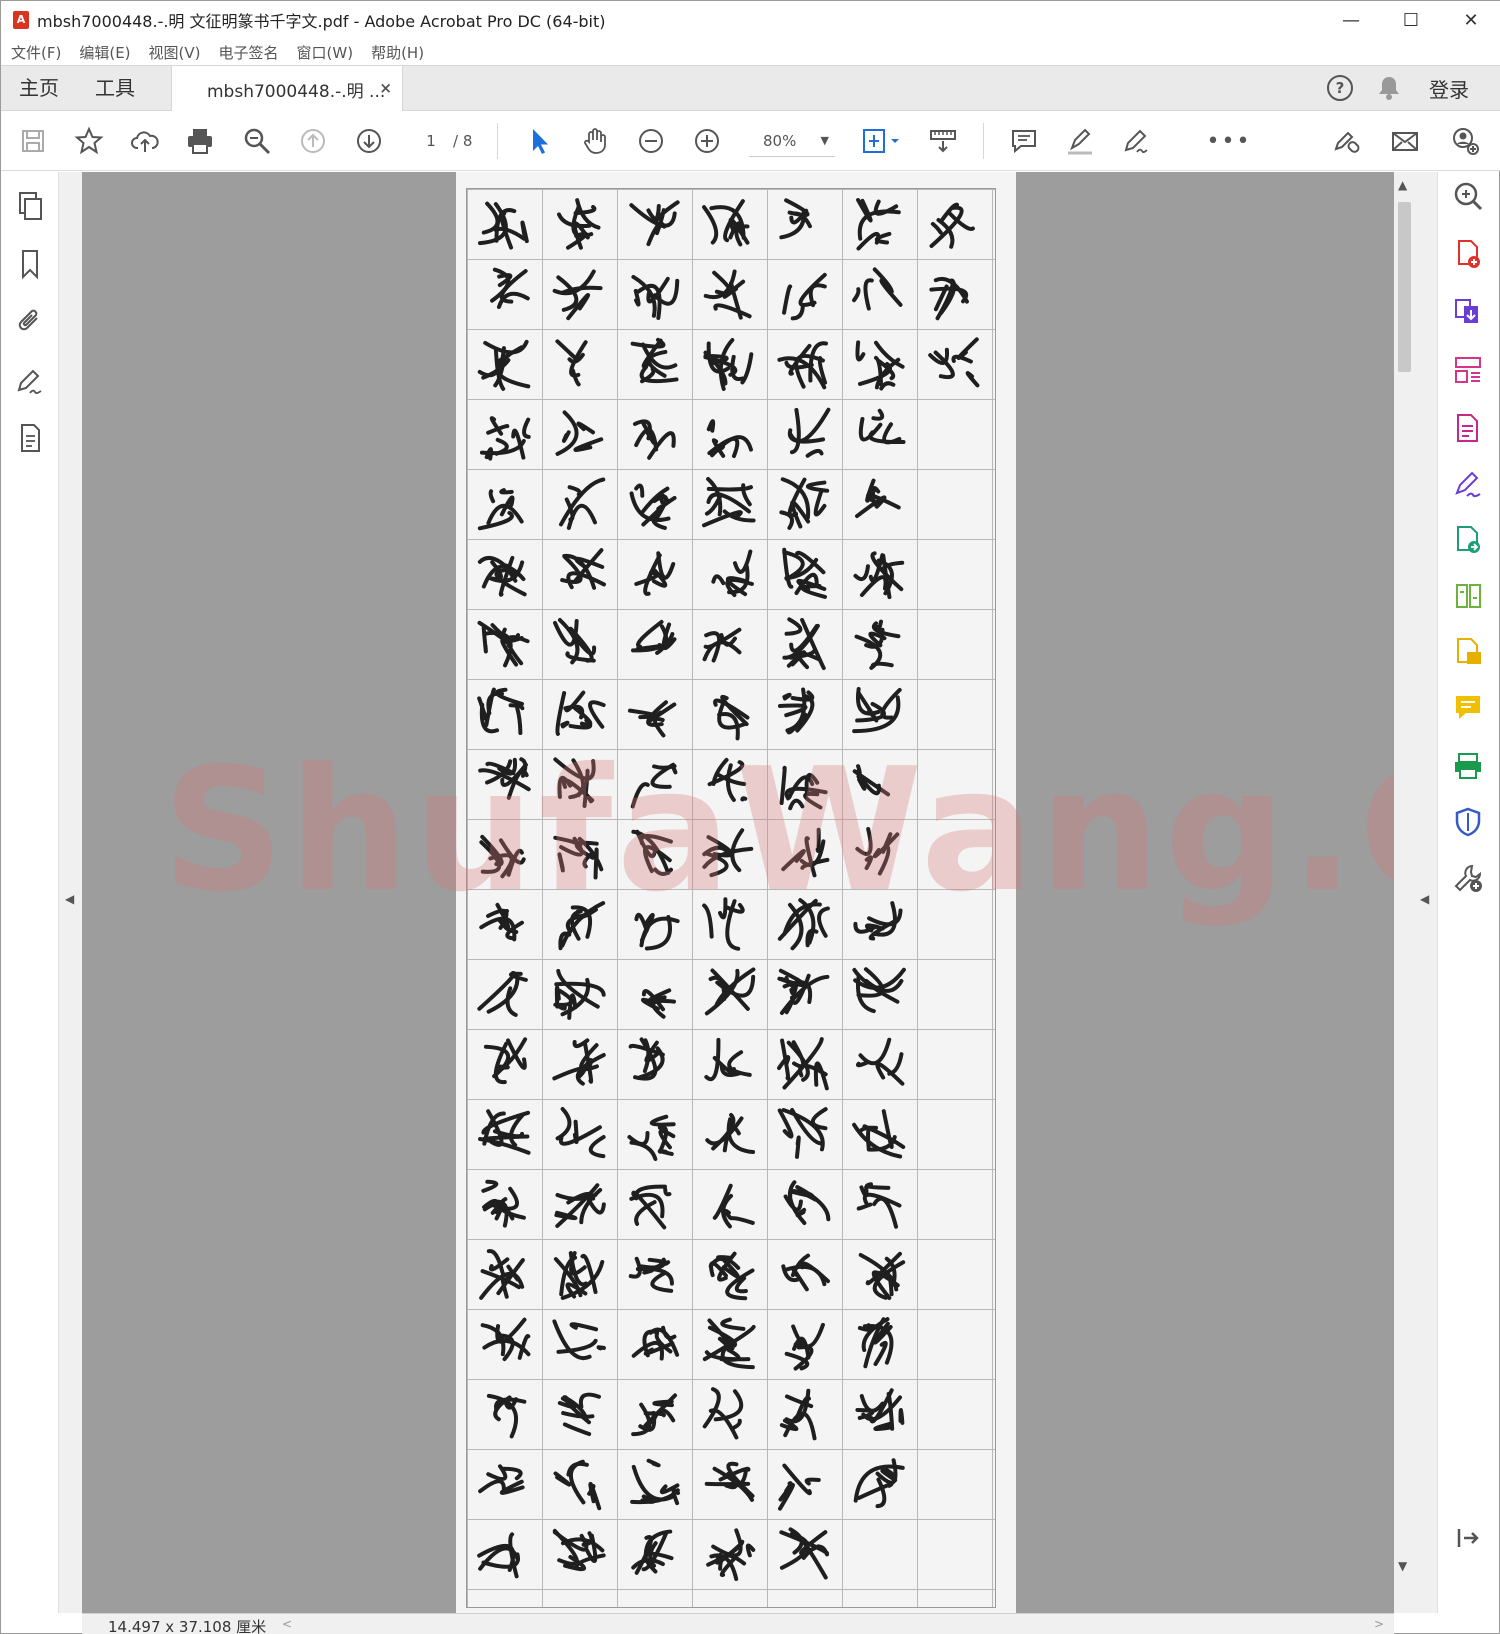 This screenshot has width=1500, height=1634. I want to click on right-panel-toggle: ◀, so click(1426, 892).